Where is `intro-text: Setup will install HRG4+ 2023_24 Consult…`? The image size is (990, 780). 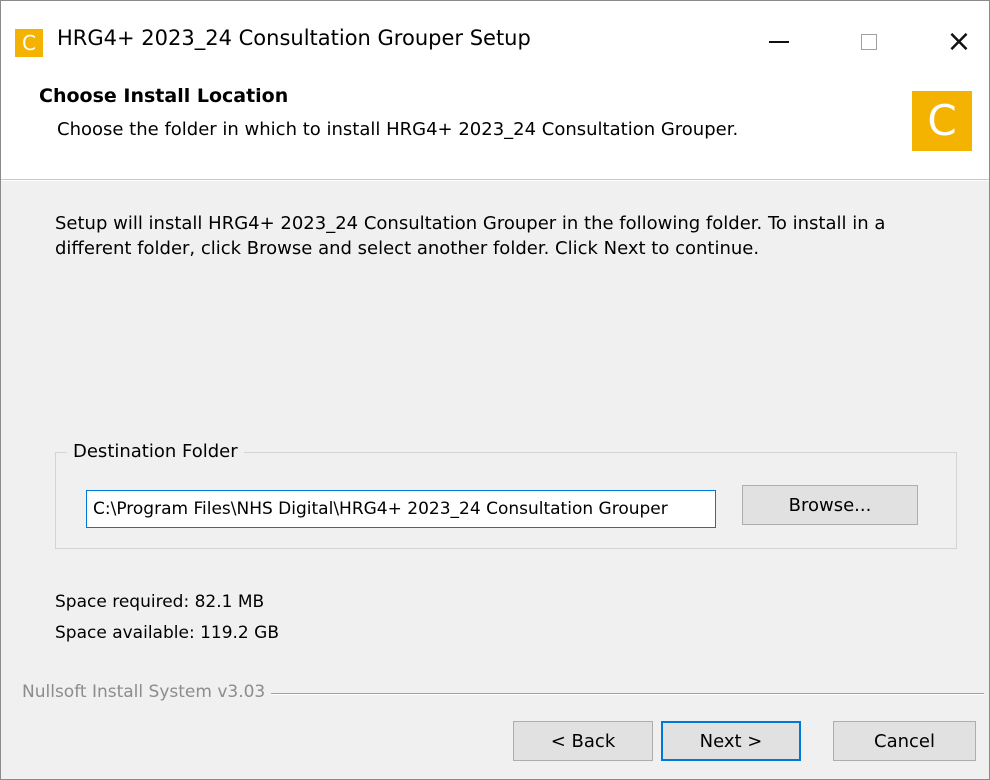 intro-text: Setup will install HRG4+ 2023_24 Consult… is located at coordinates (470, 236).